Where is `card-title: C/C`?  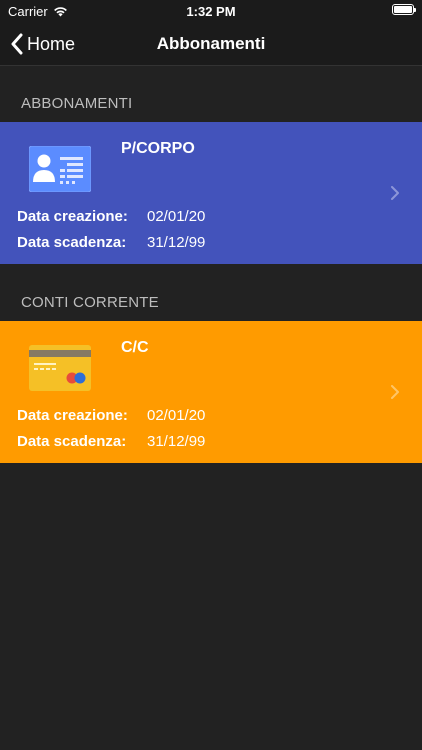
card-title: C/C is located at coordinates (135, 347).